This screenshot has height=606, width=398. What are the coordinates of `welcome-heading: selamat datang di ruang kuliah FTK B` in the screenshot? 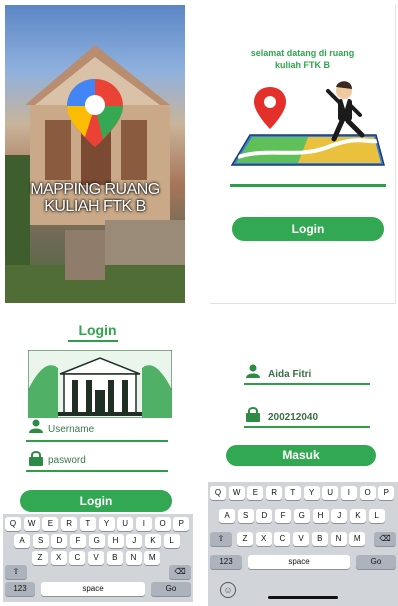 It's located at (302, 59).